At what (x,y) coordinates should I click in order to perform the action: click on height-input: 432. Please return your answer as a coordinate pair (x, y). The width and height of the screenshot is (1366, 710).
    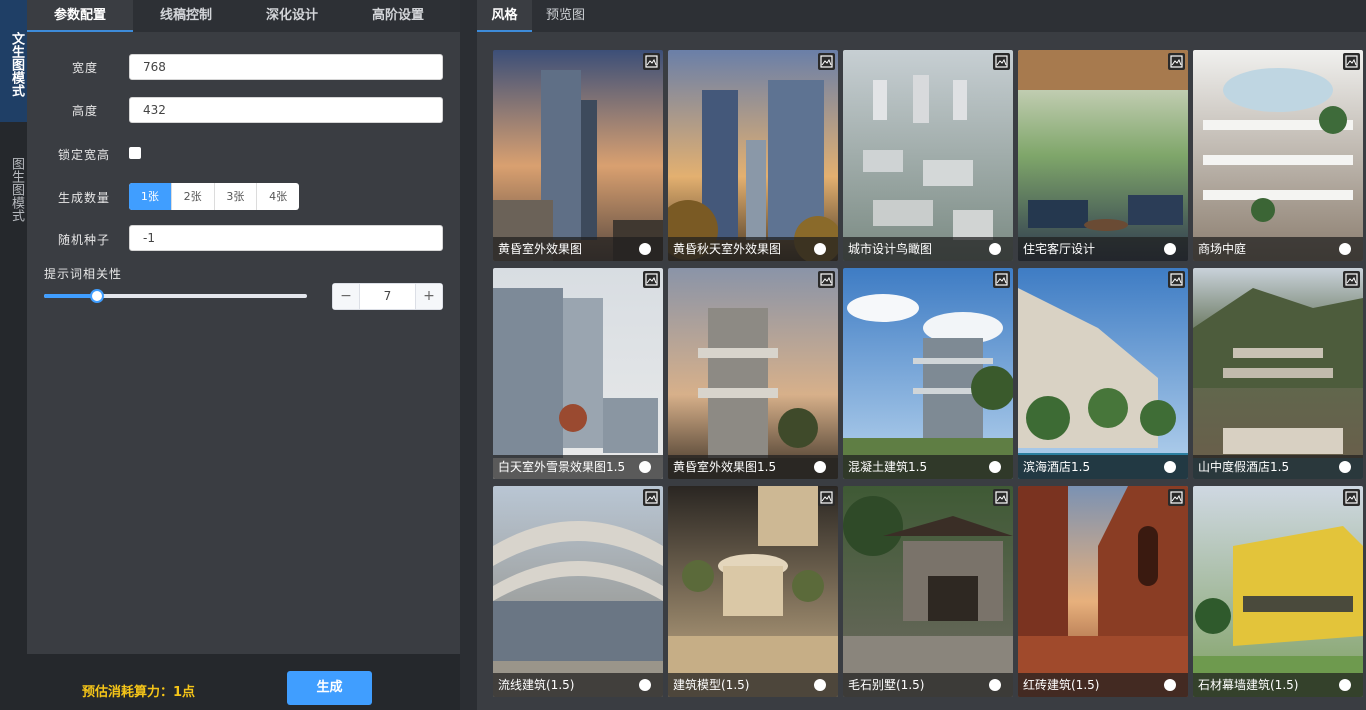
    Looking at the image, I should click on (286, 110).